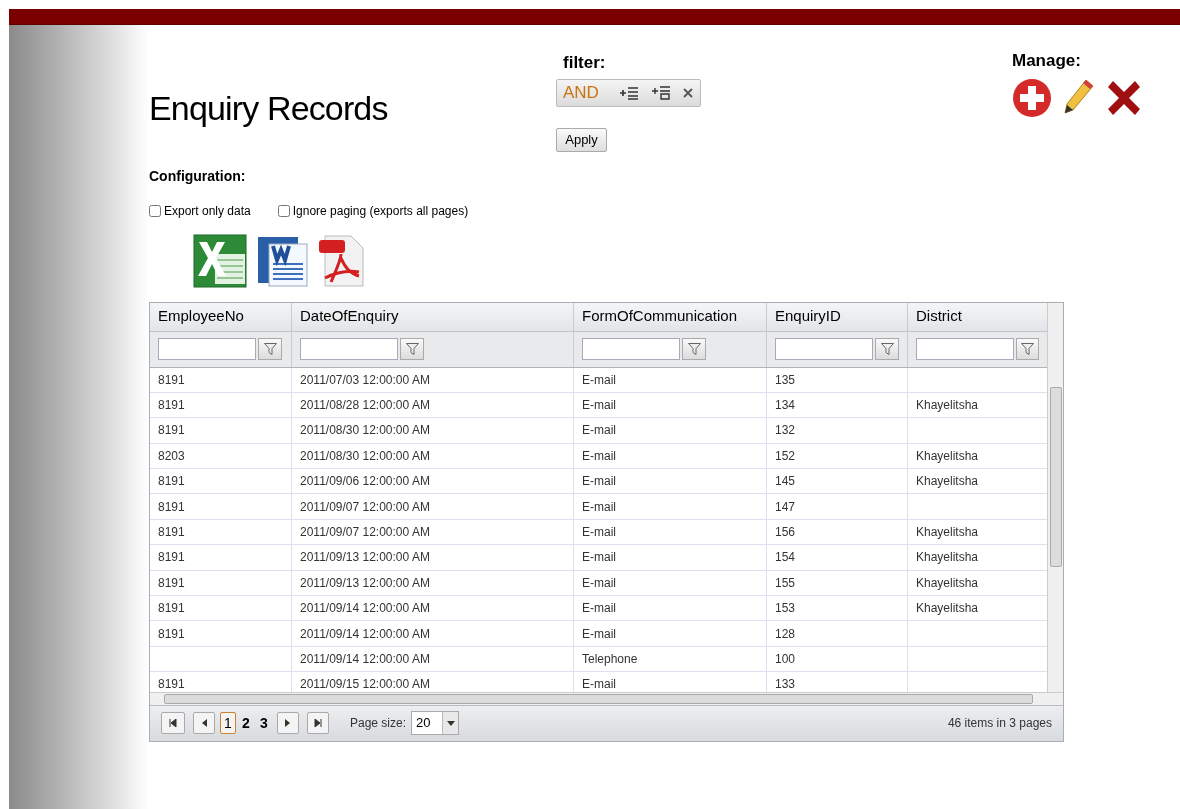 Image resolution: width=1180 pixels, height=809 pixels. I want to click on last-page-icon, so click(318, 723).